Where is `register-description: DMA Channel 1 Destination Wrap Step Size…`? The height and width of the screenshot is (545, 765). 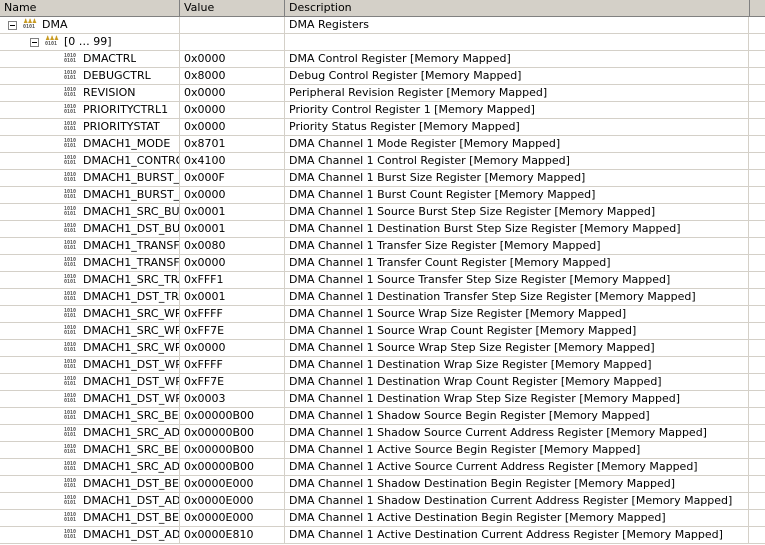 register-description: DMA Channel 1 Destination Wrap Step Size… is located at coordinates (517, 399).